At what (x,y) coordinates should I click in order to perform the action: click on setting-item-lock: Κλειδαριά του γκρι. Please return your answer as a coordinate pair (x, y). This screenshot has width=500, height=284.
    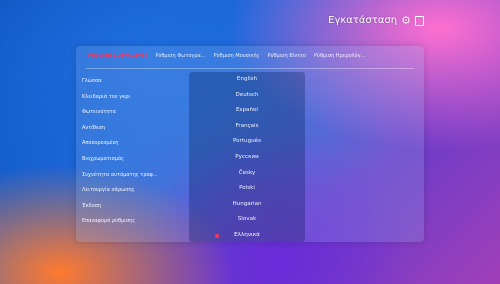
    Looking at the image, I should click on (134, 98).